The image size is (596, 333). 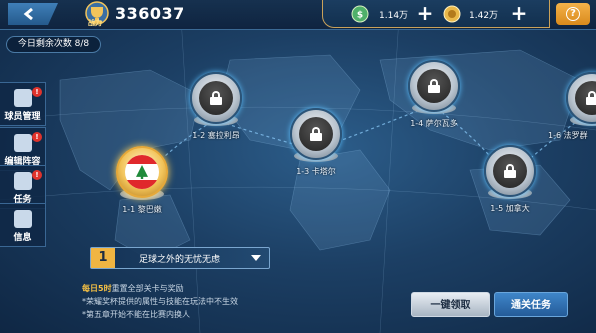 What do you see at coordinates (436, 14) in the screenshot?
I see `resource-panel: $ 1.14万 + 1.42万 +` at bounding box center [436, 14].